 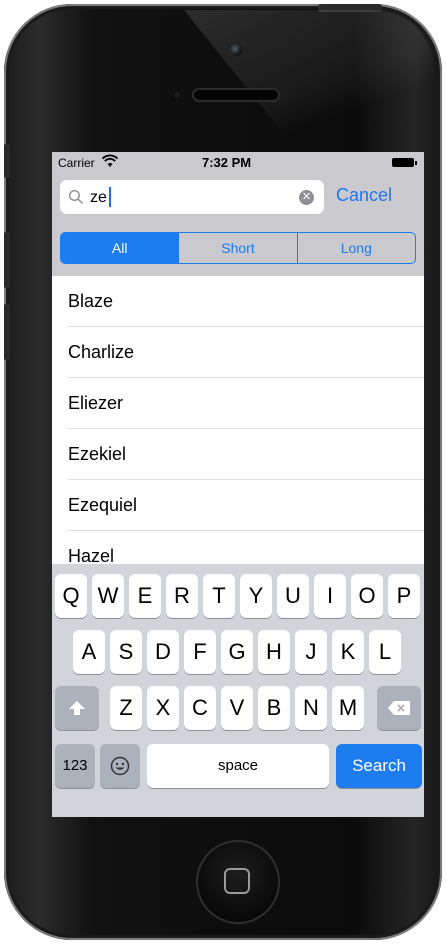 I want to click on volume-down-button, so click(x=7, y=332).